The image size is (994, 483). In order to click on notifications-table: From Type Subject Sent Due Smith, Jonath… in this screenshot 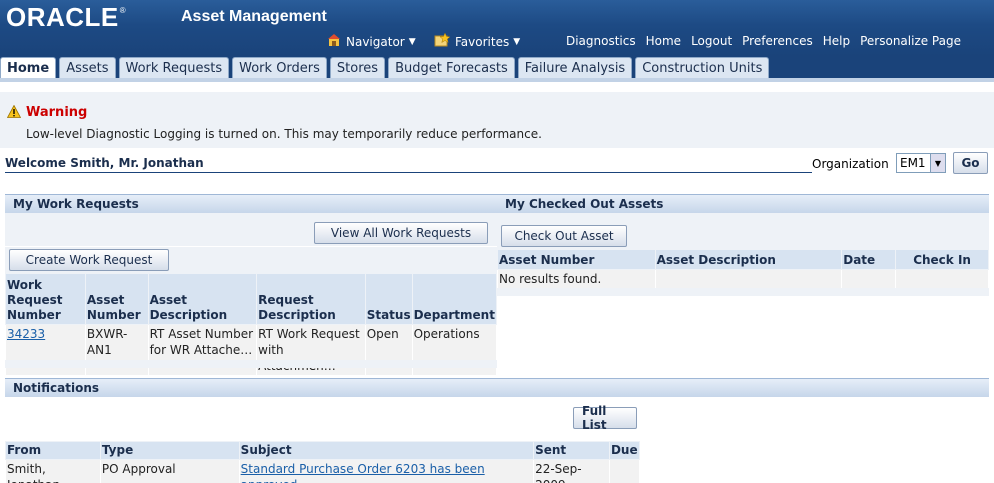, I will do `click(323, 462)`.